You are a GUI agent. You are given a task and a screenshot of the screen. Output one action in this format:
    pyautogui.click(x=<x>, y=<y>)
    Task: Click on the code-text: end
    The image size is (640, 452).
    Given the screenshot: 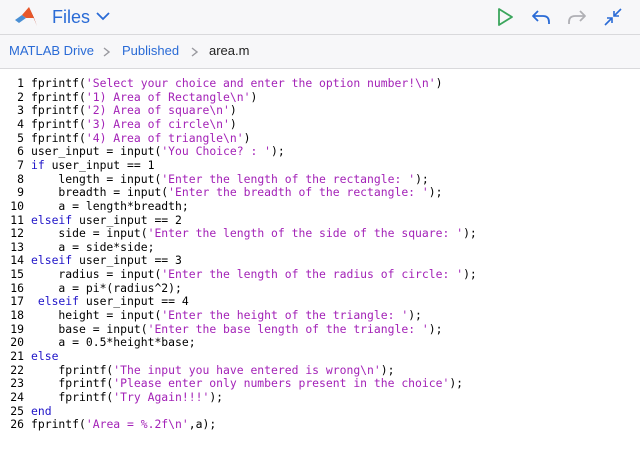 What is the action you would take?
    pyautogui.click(x=41, y=411)
    